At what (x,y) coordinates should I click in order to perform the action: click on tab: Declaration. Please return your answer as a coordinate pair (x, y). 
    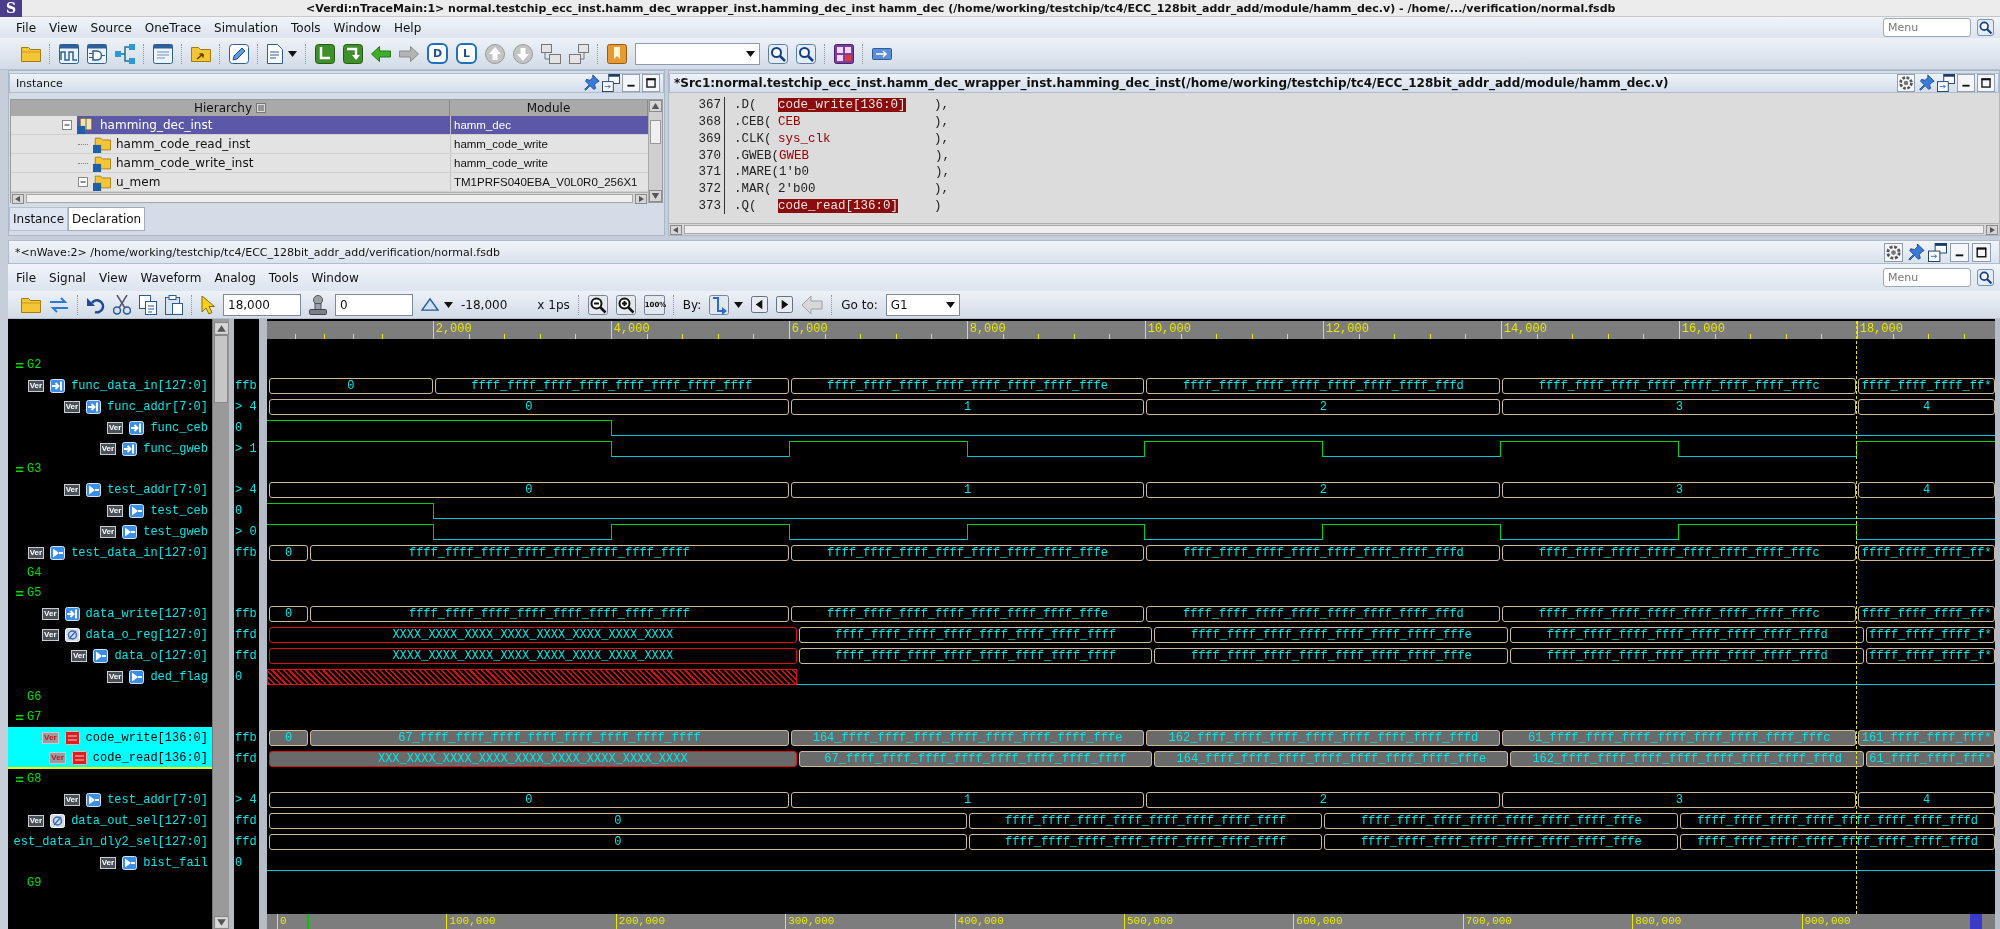
    Looking at the image, I should click on (107, 219).